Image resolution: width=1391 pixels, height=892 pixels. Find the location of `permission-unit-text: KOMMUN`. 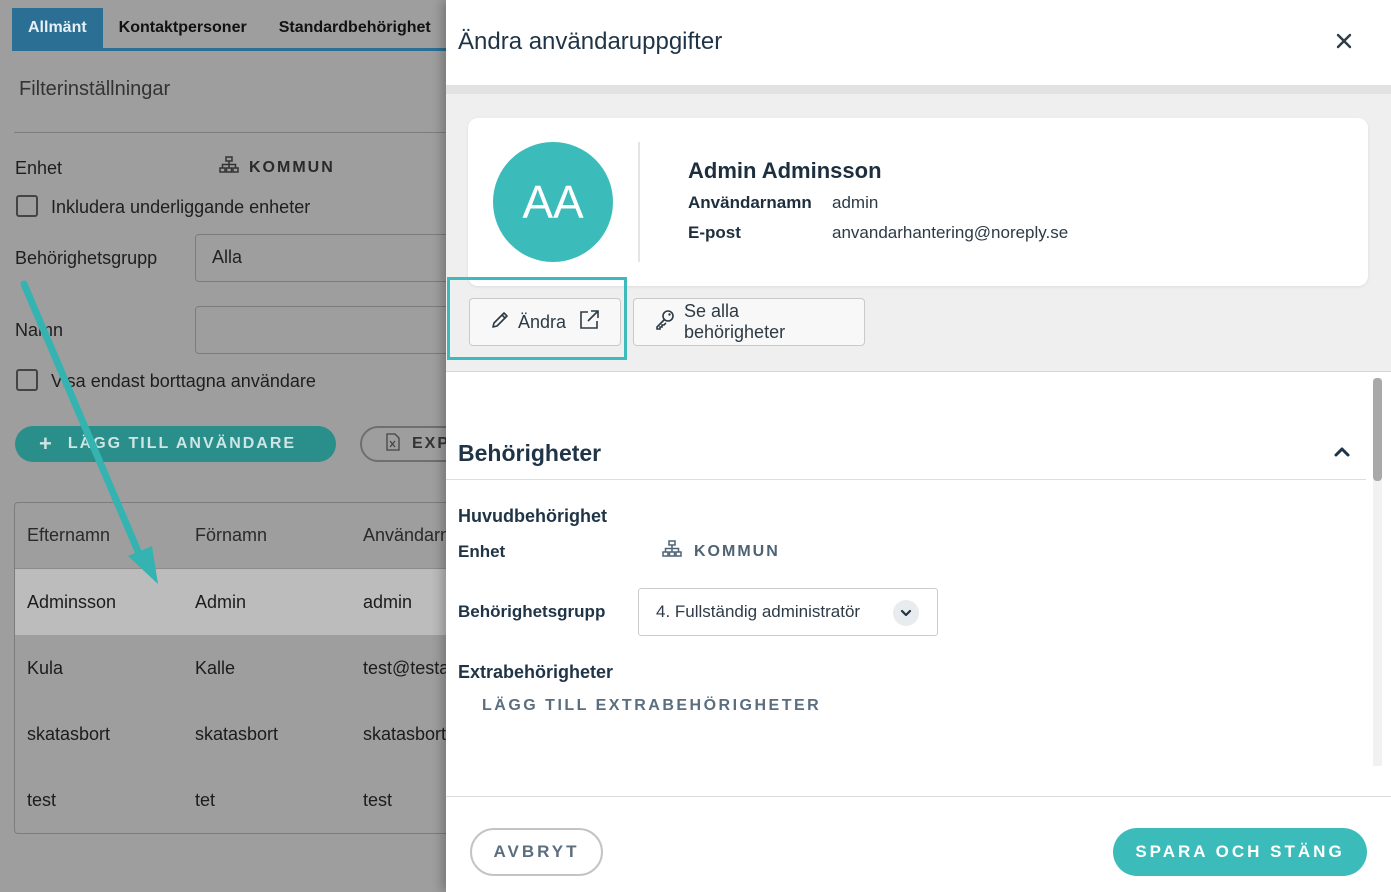

permission-unit-text: KOMMUN is located at coordinates (737, 551).